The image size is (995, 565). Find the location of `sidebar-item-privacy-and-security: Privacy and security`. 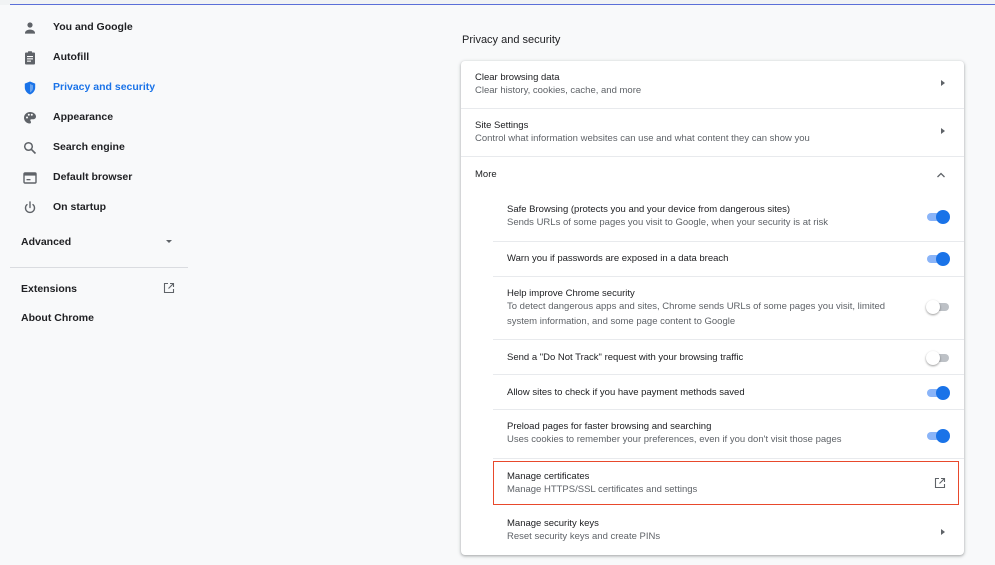

sidebar-item-privacy-and-security: Privacy and security is located at coordinates (100, 88).